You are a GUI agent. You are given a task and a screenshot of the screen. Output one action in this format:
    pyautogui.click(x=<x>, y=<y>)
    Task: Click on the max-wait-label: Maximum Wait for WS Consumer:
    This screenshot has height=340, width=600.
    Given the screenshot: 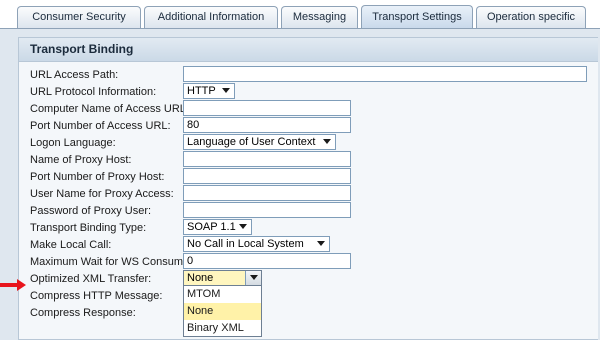 What is the action you would take?
    pyautogui.click(x=113, y=262)
    